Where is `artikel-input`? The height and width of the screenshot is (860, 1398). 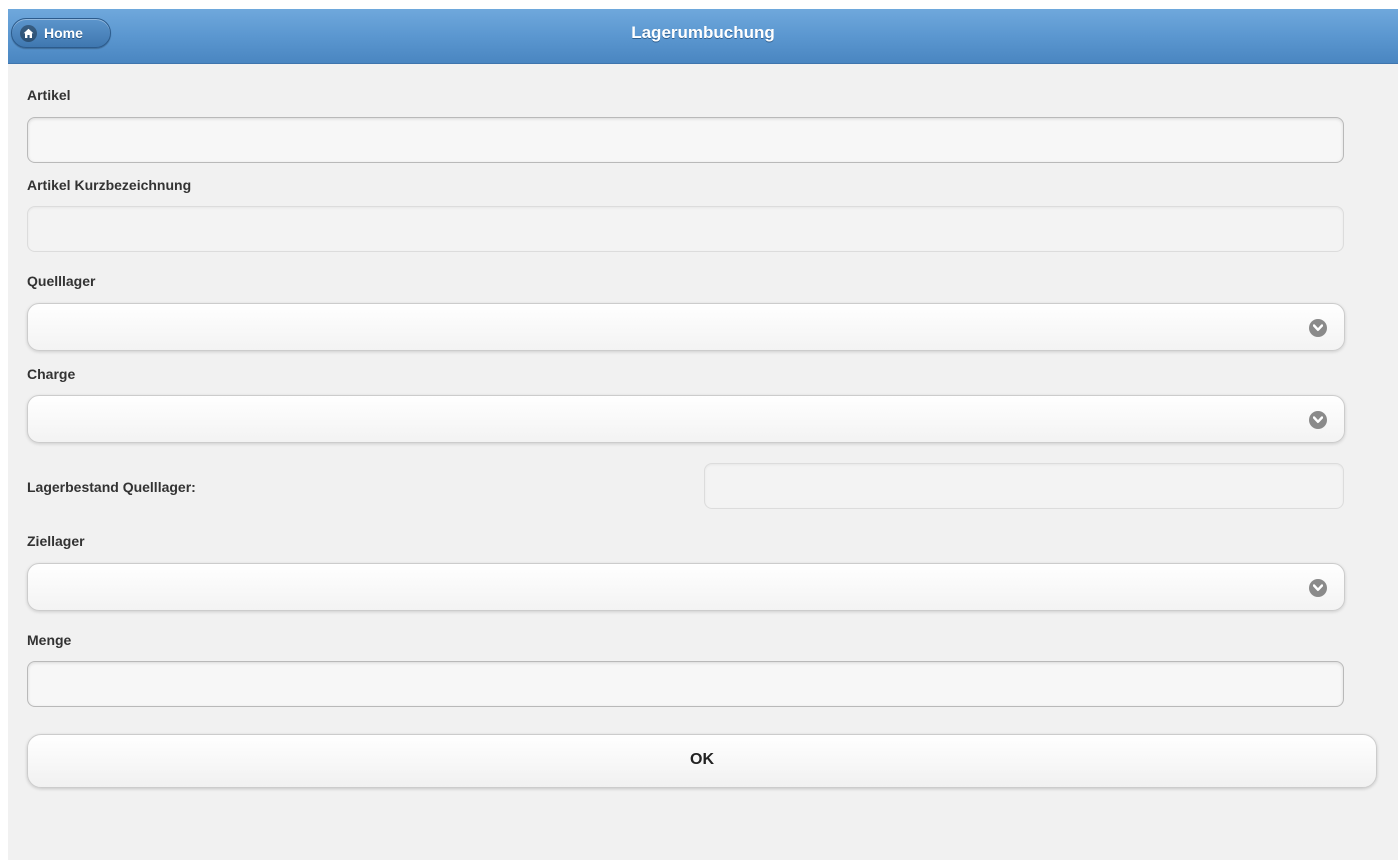 artikel-input is located at coordinates (685, 140).